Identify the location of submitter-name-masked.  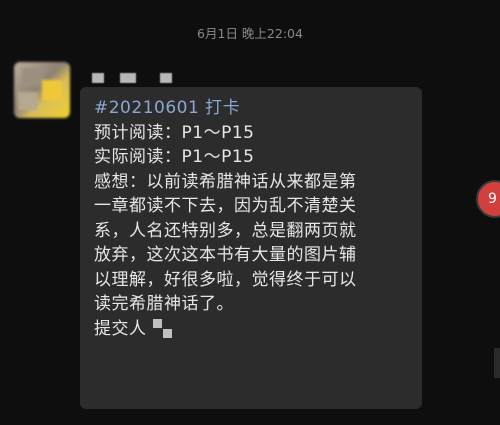
(162, 328).